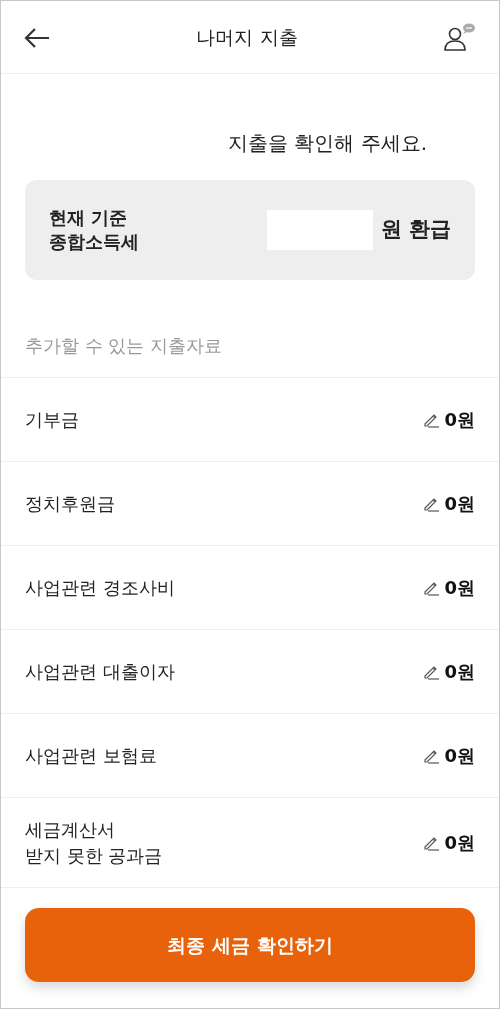 Image resolution: width=500 pixels, height=1009 pixels. I want to click on profile-chat-icon, so click(460, 37).